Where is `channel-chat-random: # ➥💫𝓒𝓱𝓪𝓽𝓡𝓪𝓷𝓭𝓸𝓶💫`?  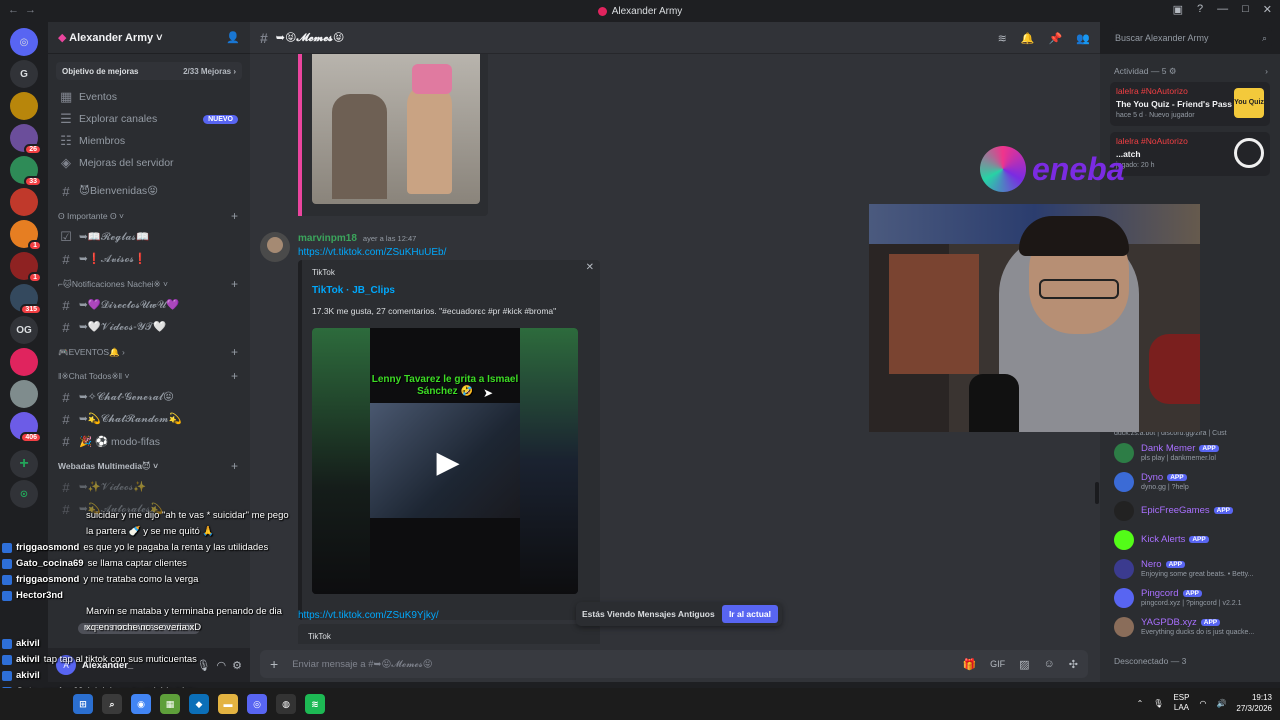
channel-chat-random: # ➥💫𝓒𝓱𝓪𝓽𝓡𝓪𝓷𝓭𝓸𝓶💫 is located at coordinates (149, 419).